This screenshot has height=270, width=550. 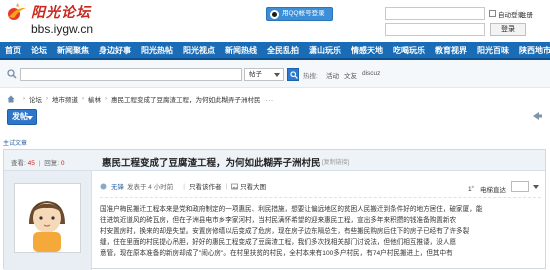 I want to click on breadcrumb-yulin: 榆林, so click(x=94, y=99).